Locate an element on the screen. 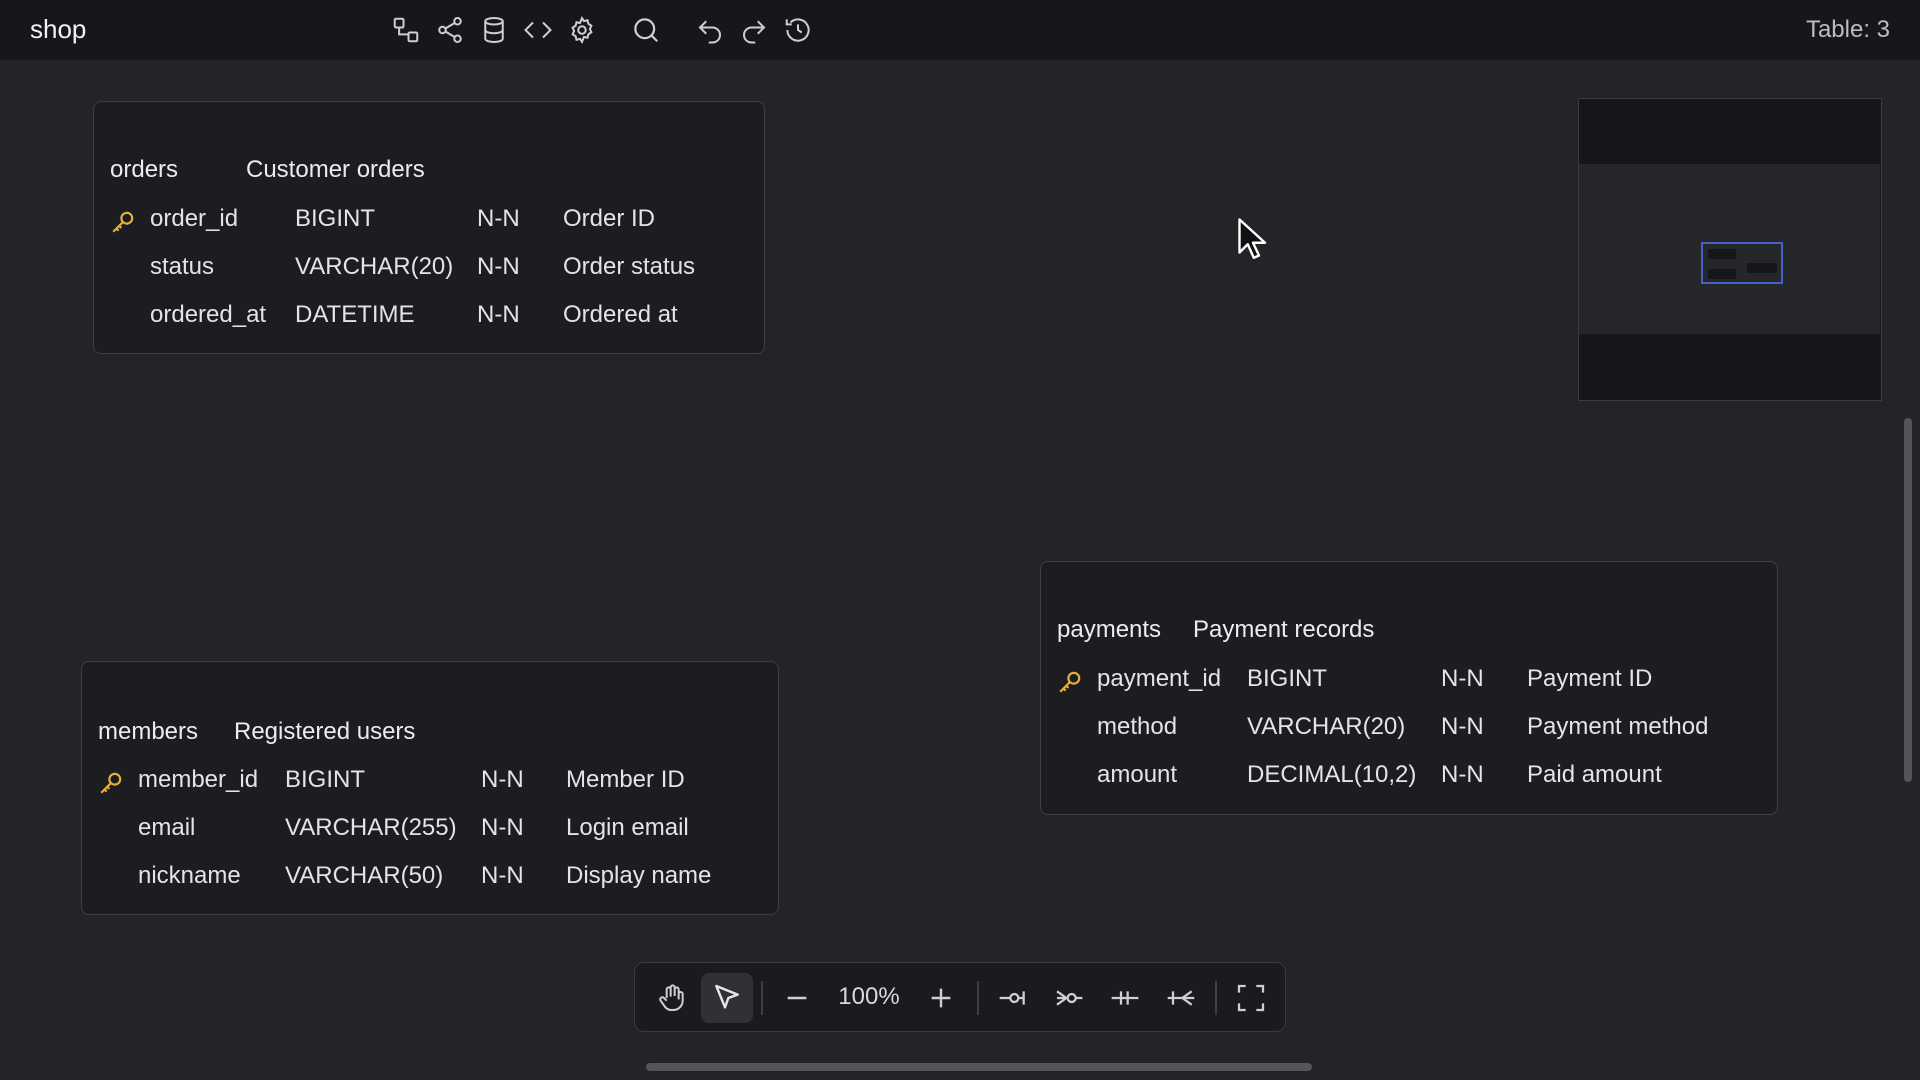 Image resolution: width=1920 pixels, height=1080 pixels. column-comment: Payment ID is located at coordinates (1589, 679).